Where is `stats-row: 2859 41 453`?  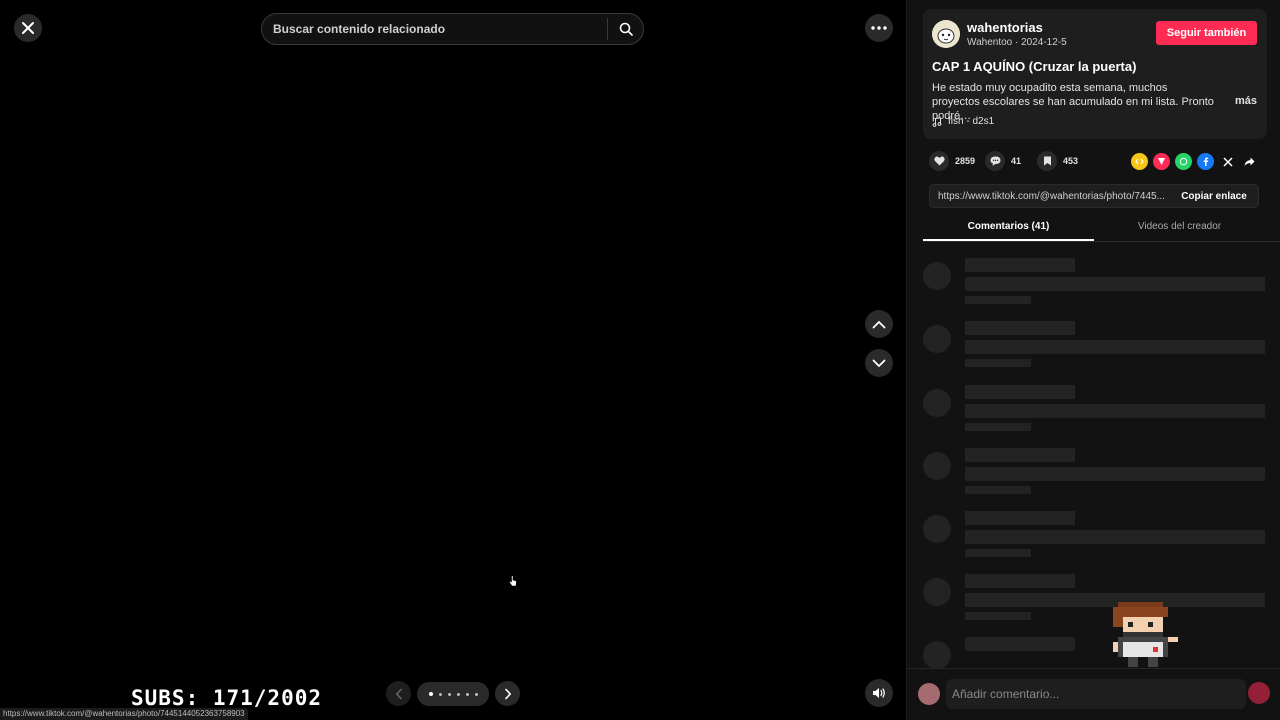
stats-row: 2859 41 453 is located at coordinates (1009, 161).